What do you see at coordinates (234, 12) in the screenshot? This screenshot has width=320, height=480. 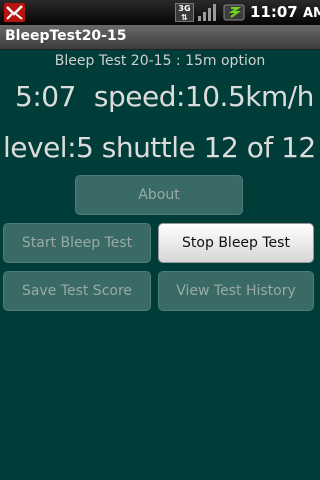 I see `battery-icon` at bounding box center [234, 12].